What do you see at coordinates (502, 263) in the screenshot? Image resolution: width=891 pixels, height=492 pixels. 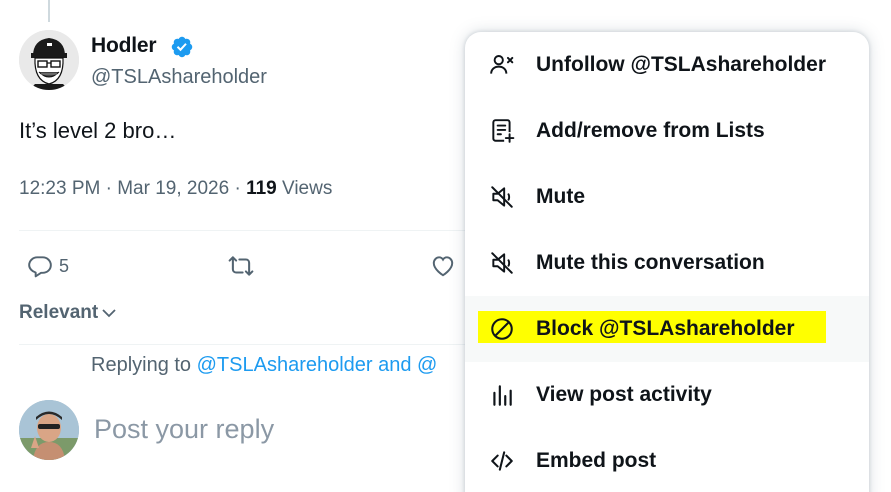 I see `mute-conversation-icon` at bounding box center [502, 263].